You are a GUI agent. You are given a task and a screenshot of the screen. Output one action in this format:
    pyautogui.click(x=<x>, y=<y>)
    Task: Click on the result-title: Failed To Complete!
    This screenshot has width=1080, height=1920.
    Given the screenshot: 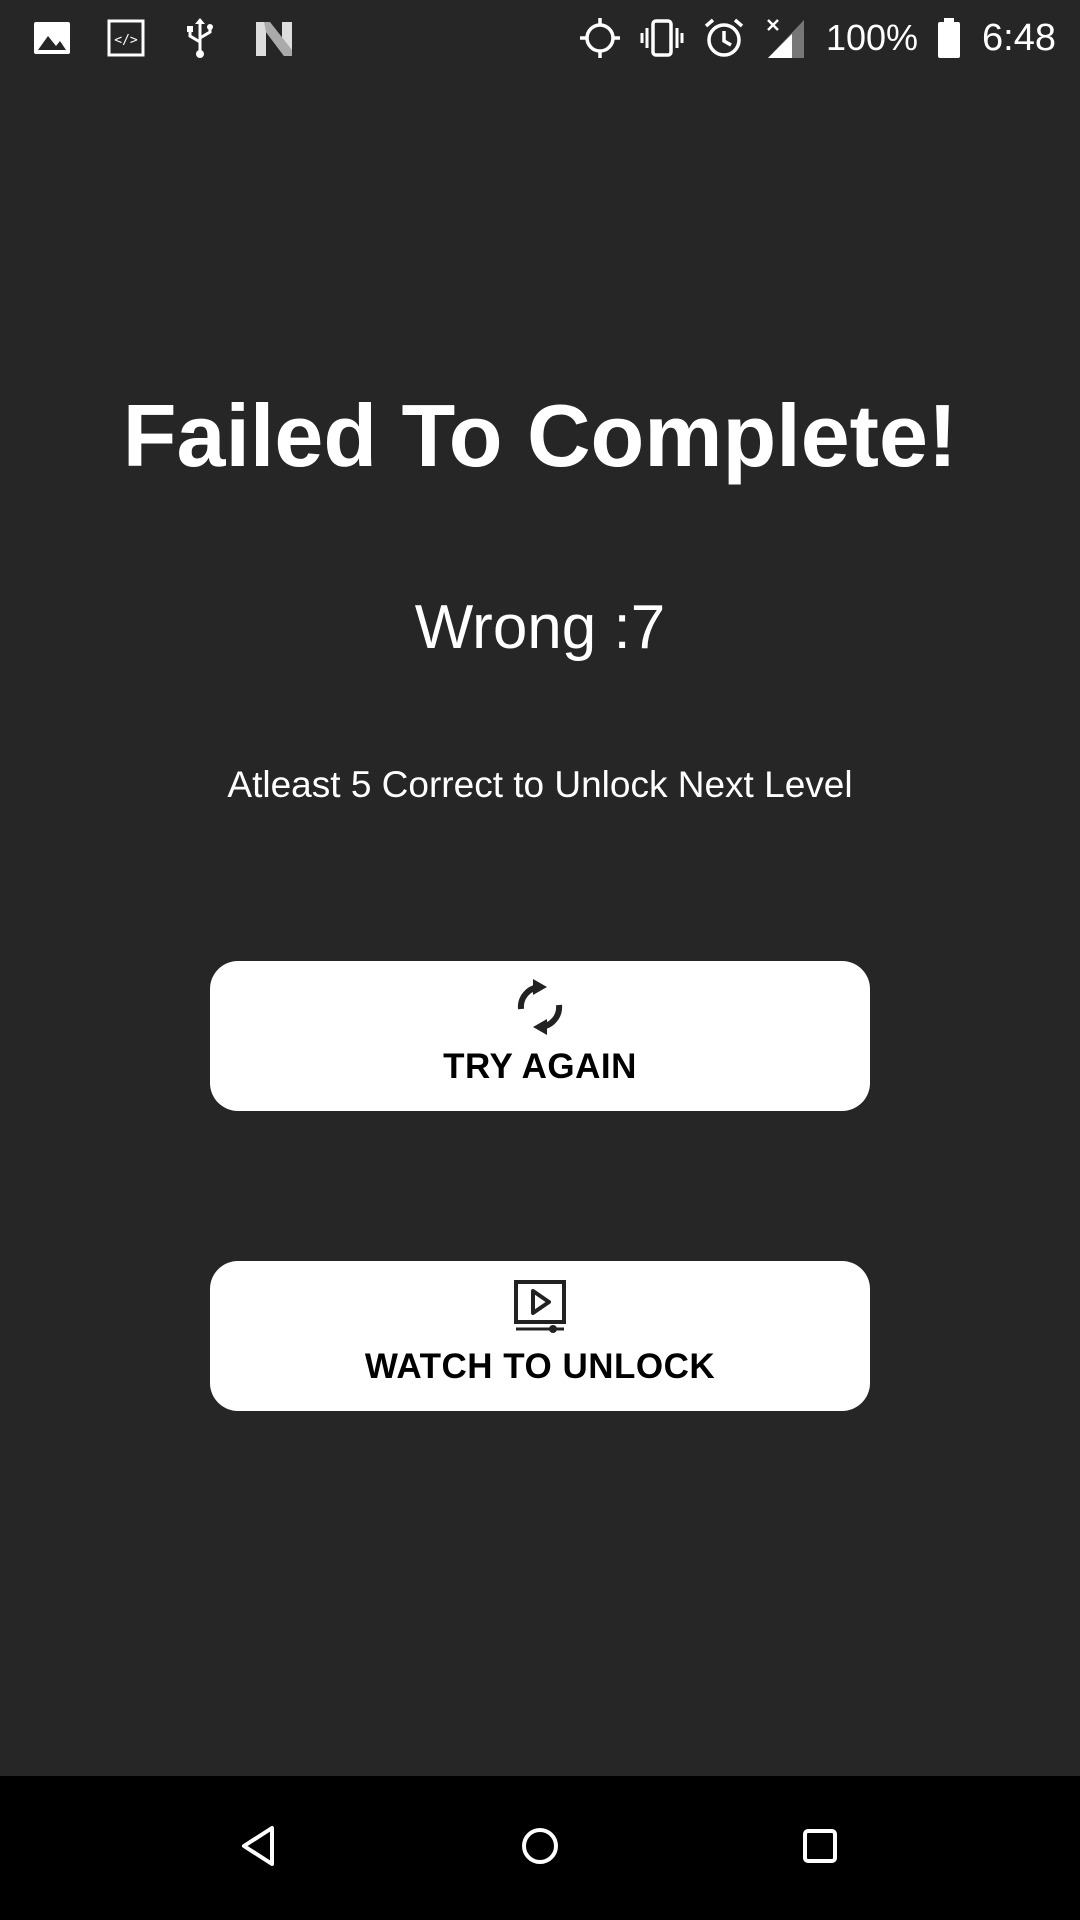 What is the action you would take?
    pyautogui.click(x=540, y=435)
    